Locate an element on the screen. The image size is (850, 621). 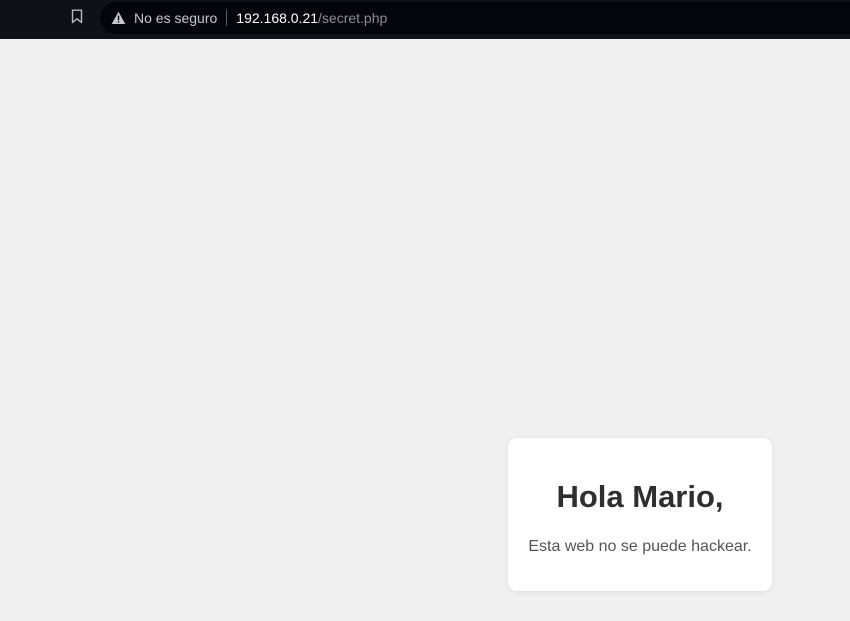
card-title: Hola Mario, is located at coordinates (640, 496).